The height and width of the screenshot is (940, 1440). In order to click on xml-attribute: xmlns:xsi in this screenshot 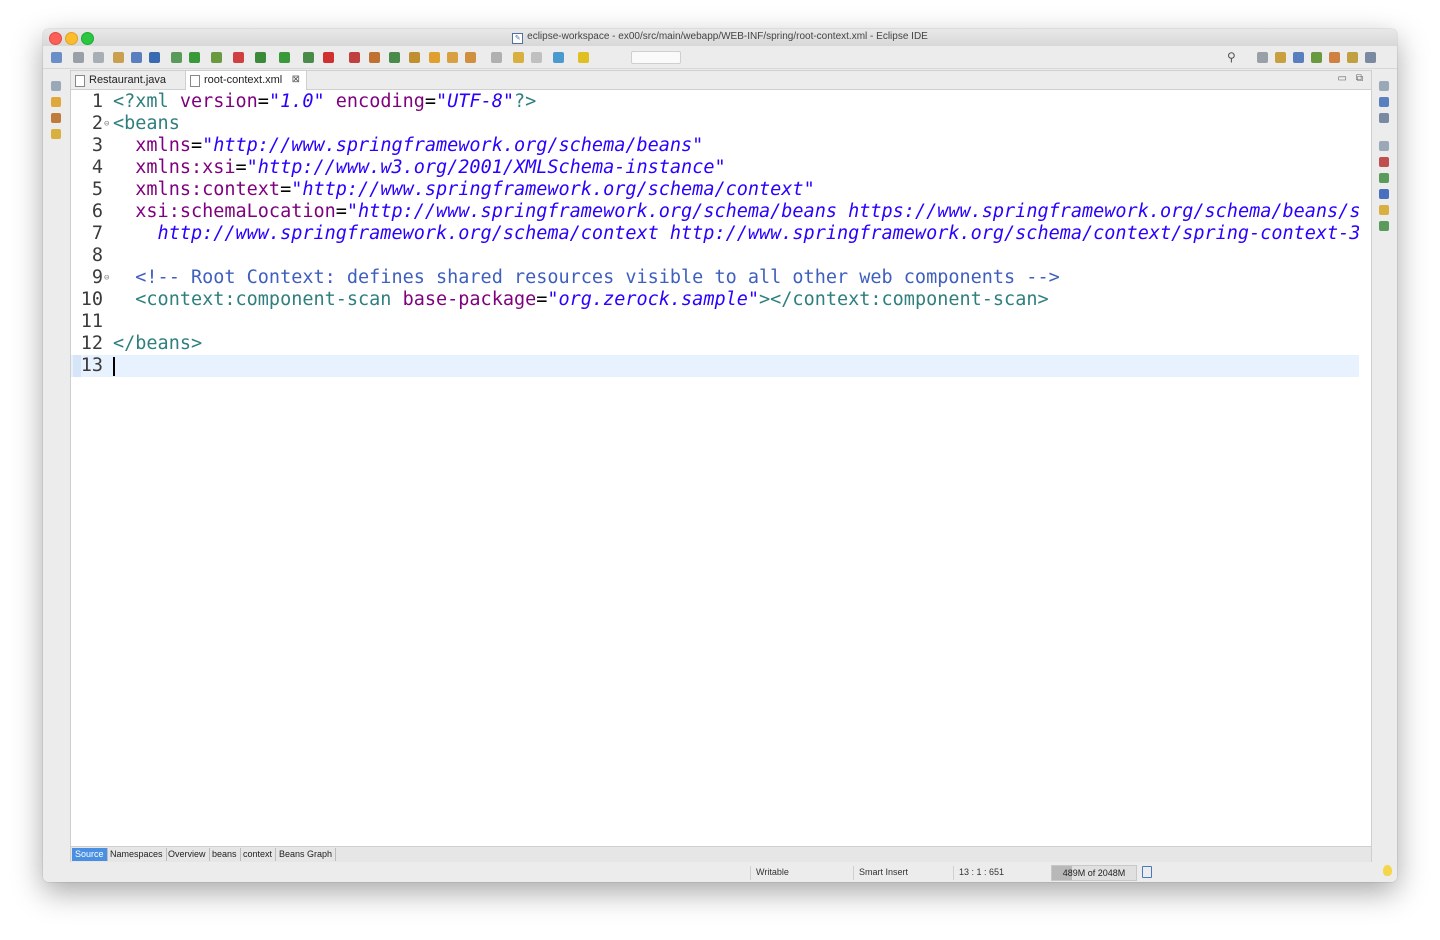, I will do `click(174, 167)`.